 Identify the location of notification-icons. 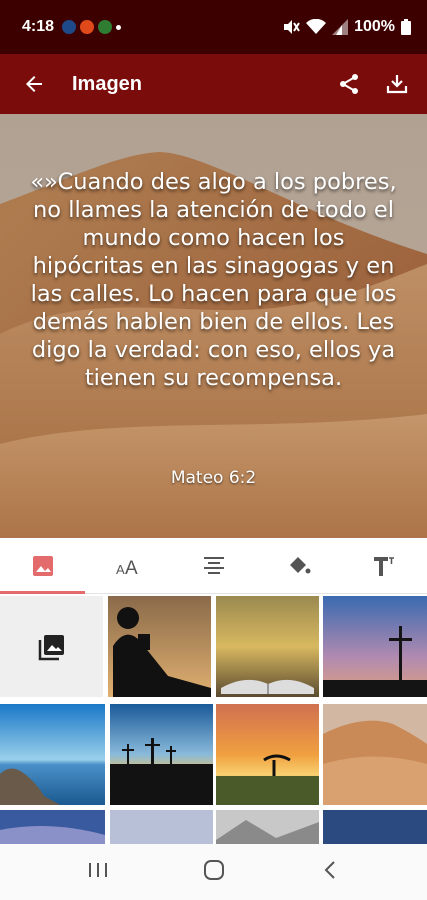
(92, 27).